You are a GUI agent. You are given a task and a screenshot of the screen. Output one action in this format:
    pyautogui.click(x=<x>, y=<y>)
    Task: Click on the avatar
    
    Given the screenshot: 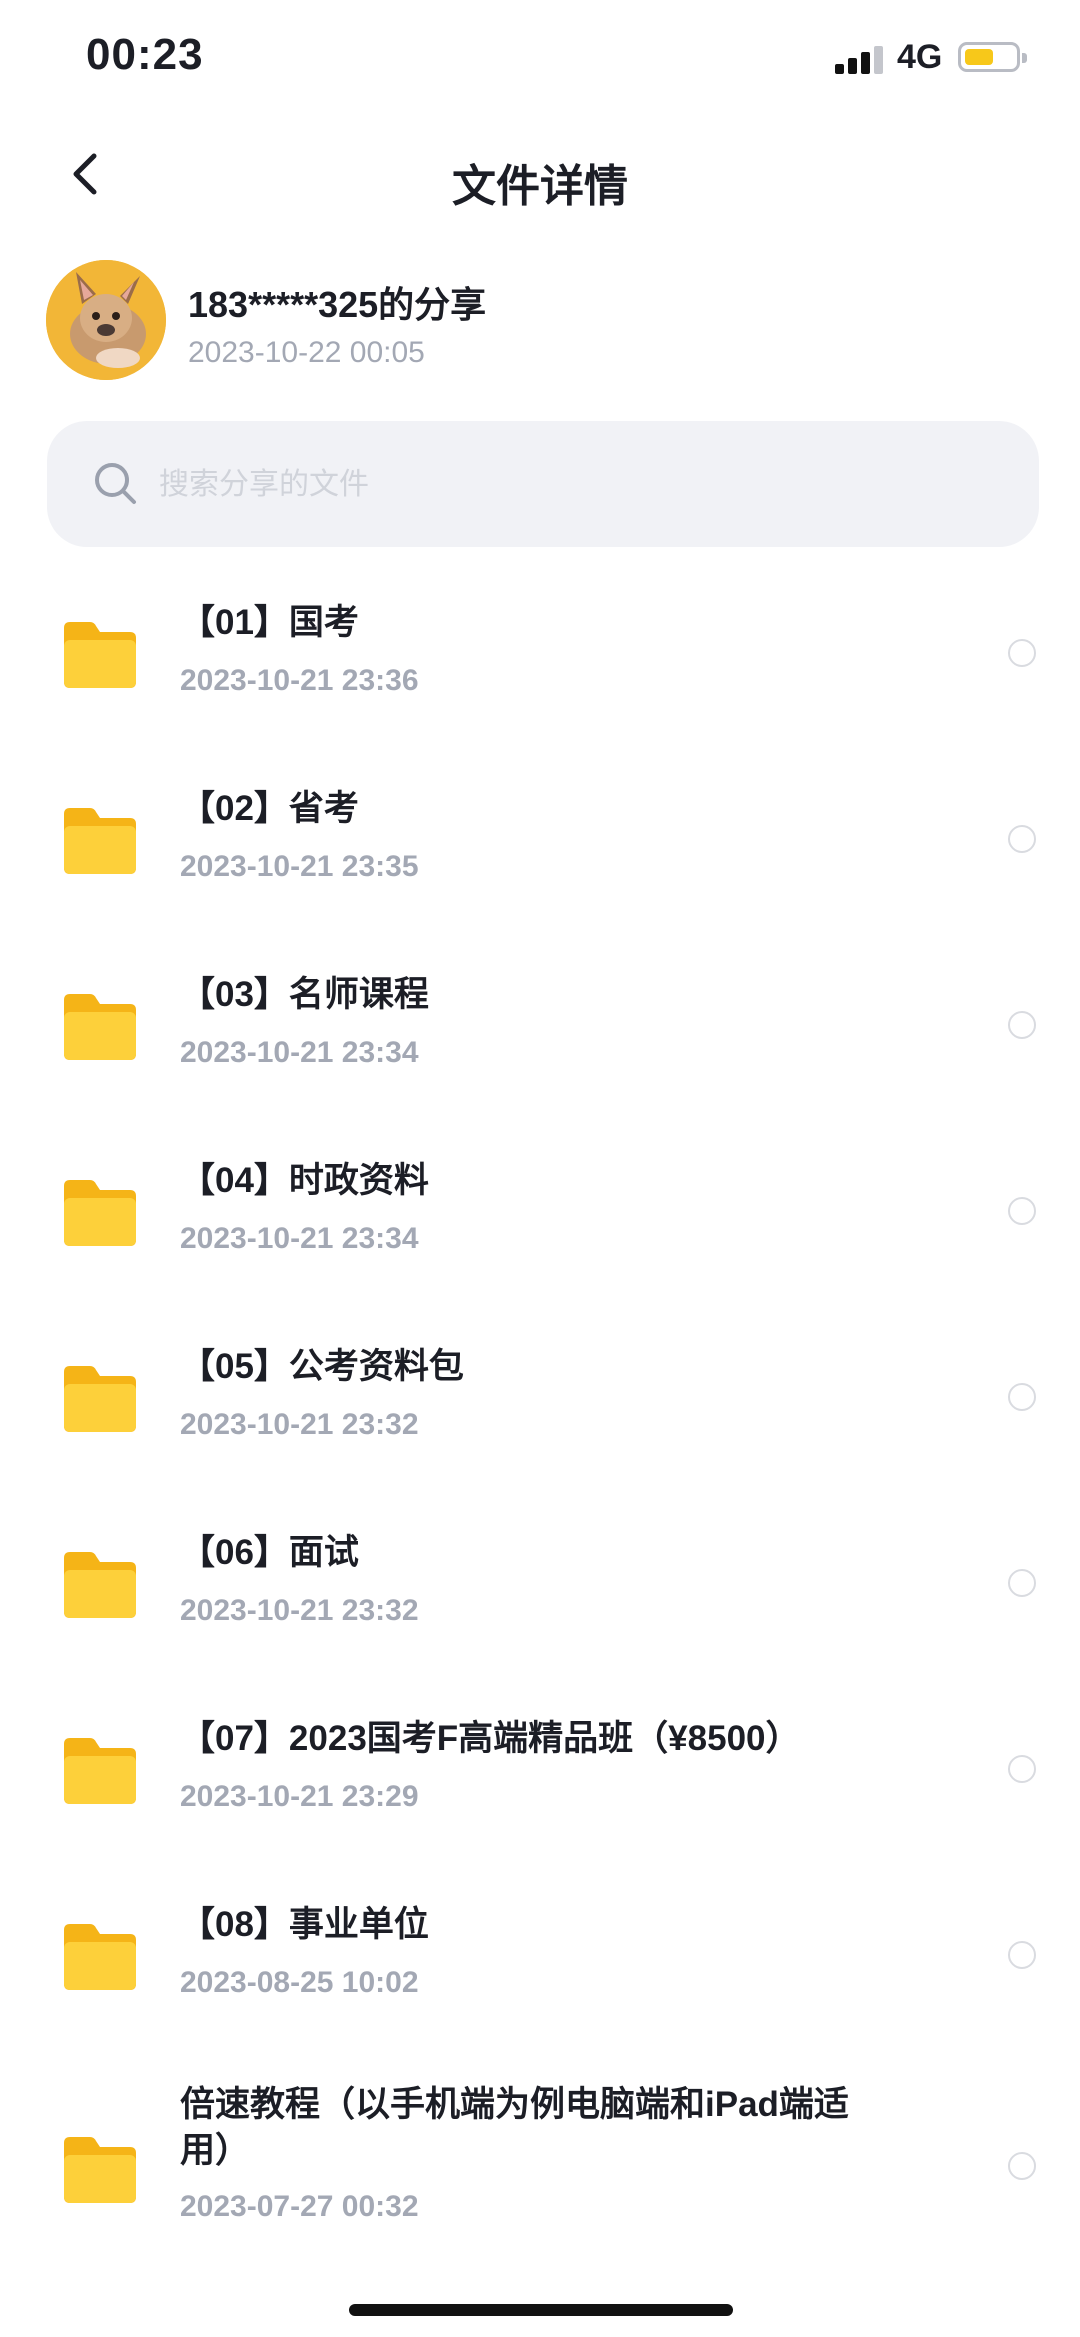 What is the action you would take?
    pyautogui.click(x=106, y=320)
    